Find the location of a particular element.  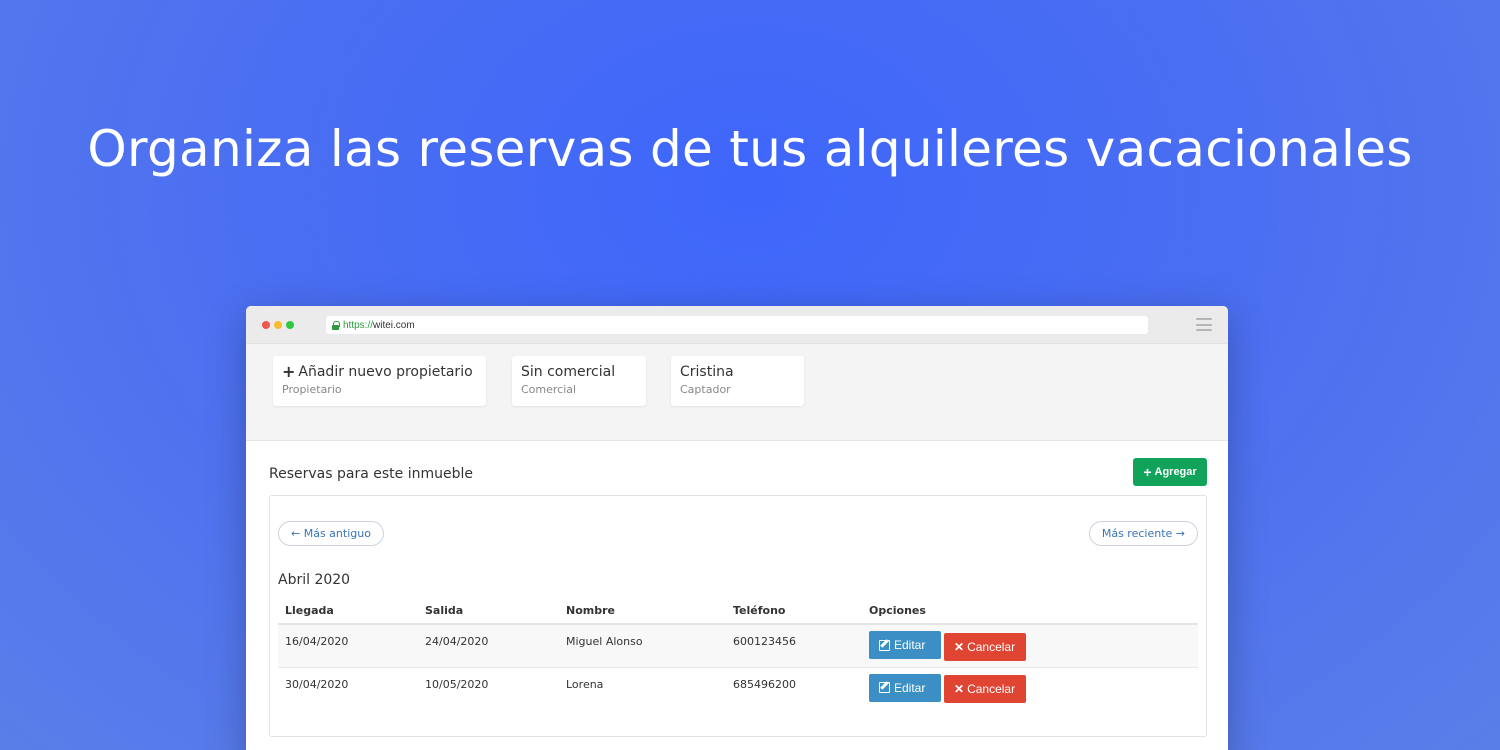

newer-button: Más reciente → is located at coordinates (1143, 533).